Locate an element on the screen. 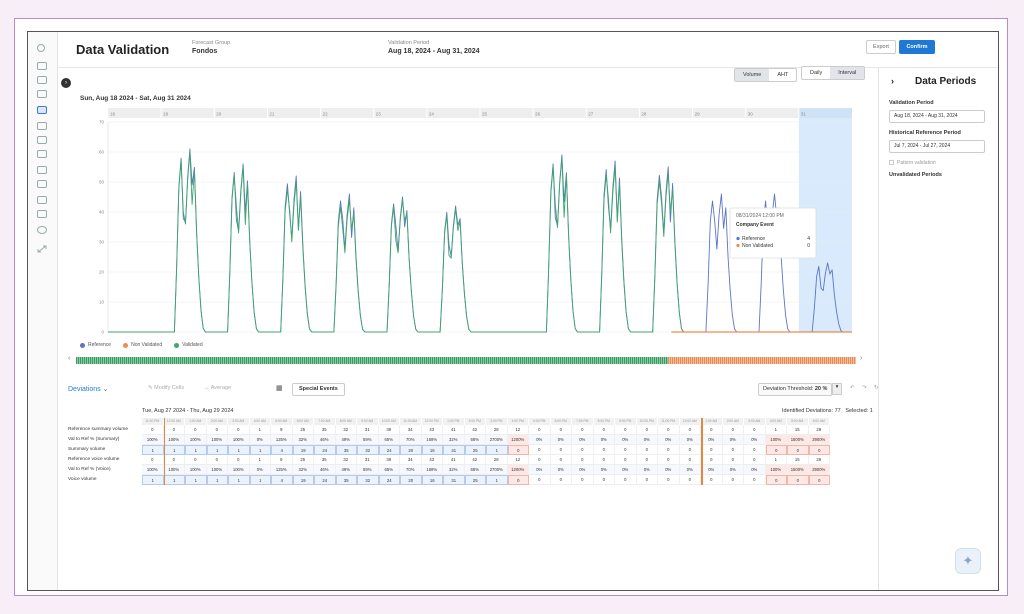 This screenshot has height=614, width=1024. export-button: Export is located at coordinates (881, 47).